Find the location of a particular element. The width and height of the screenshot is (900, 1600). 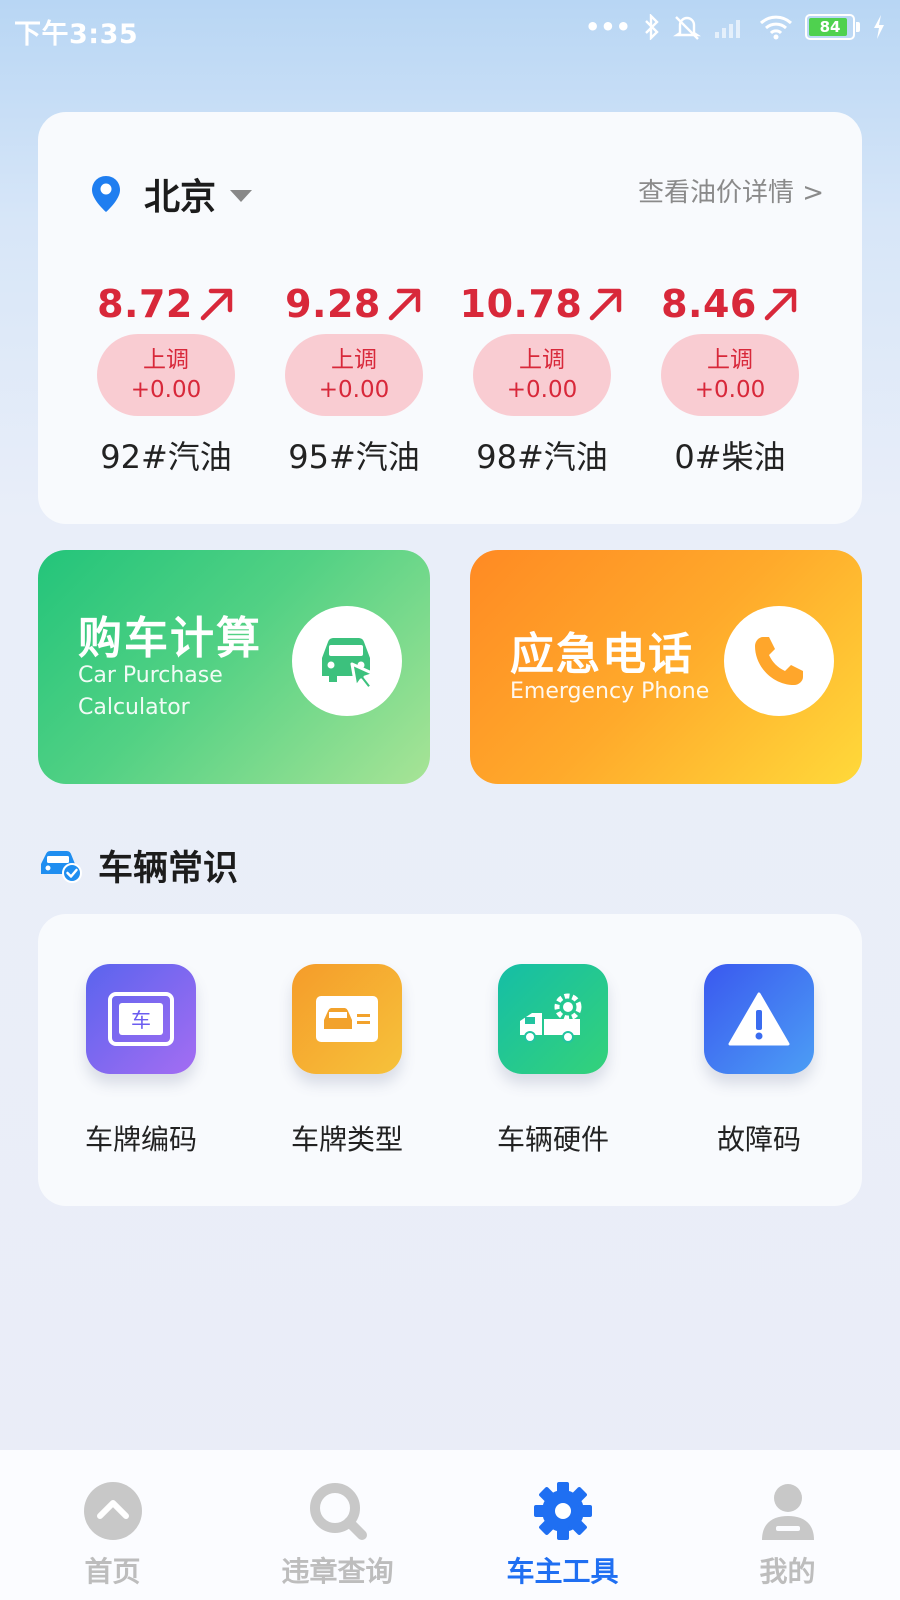

bottom-nav: 首页 违章查询 车主工具 我的 is located at coordinates (450, 1525).